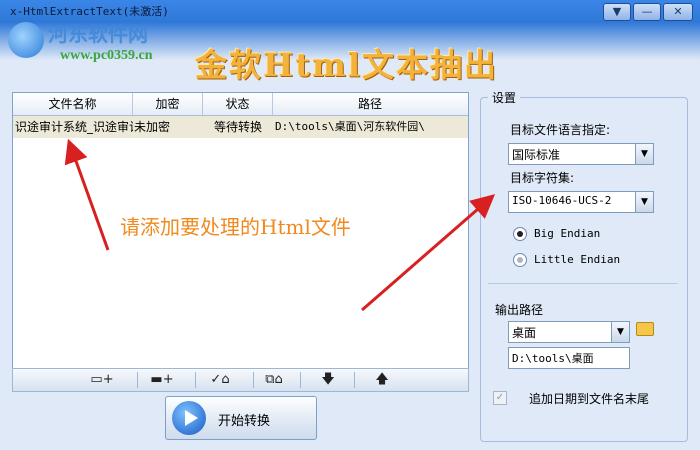 The height and width of the screenshot is (450, 700). I want to click on column-header-filename: 文件名称, so click(73, 104).